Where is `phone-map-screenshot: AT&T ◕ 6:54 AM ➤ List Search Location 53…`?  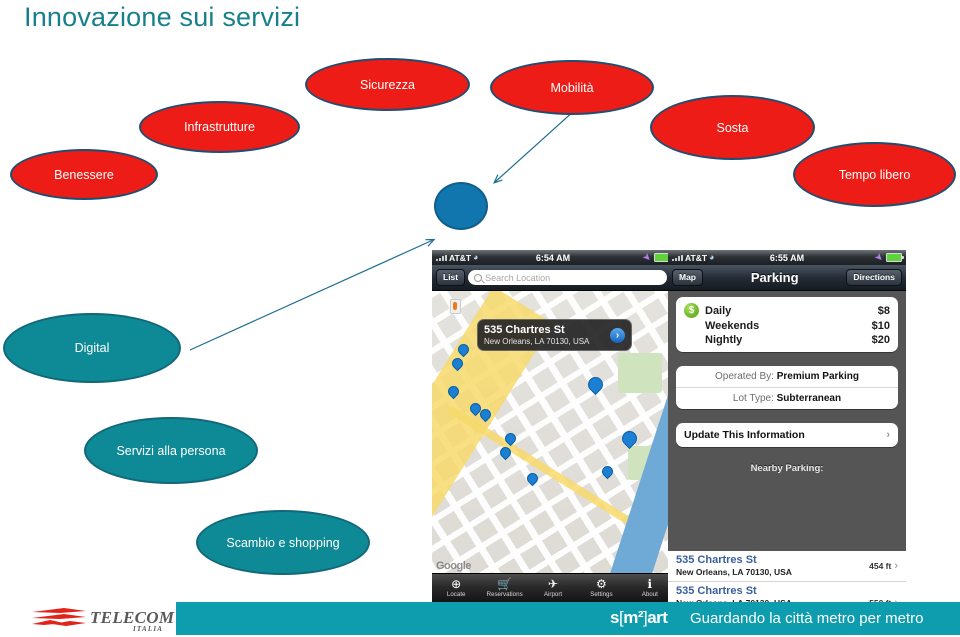 phone-map-screenshot: AT&T ◕ 6:54 AM ➤ List Search Location 53… is located at coordinates (553, 426).